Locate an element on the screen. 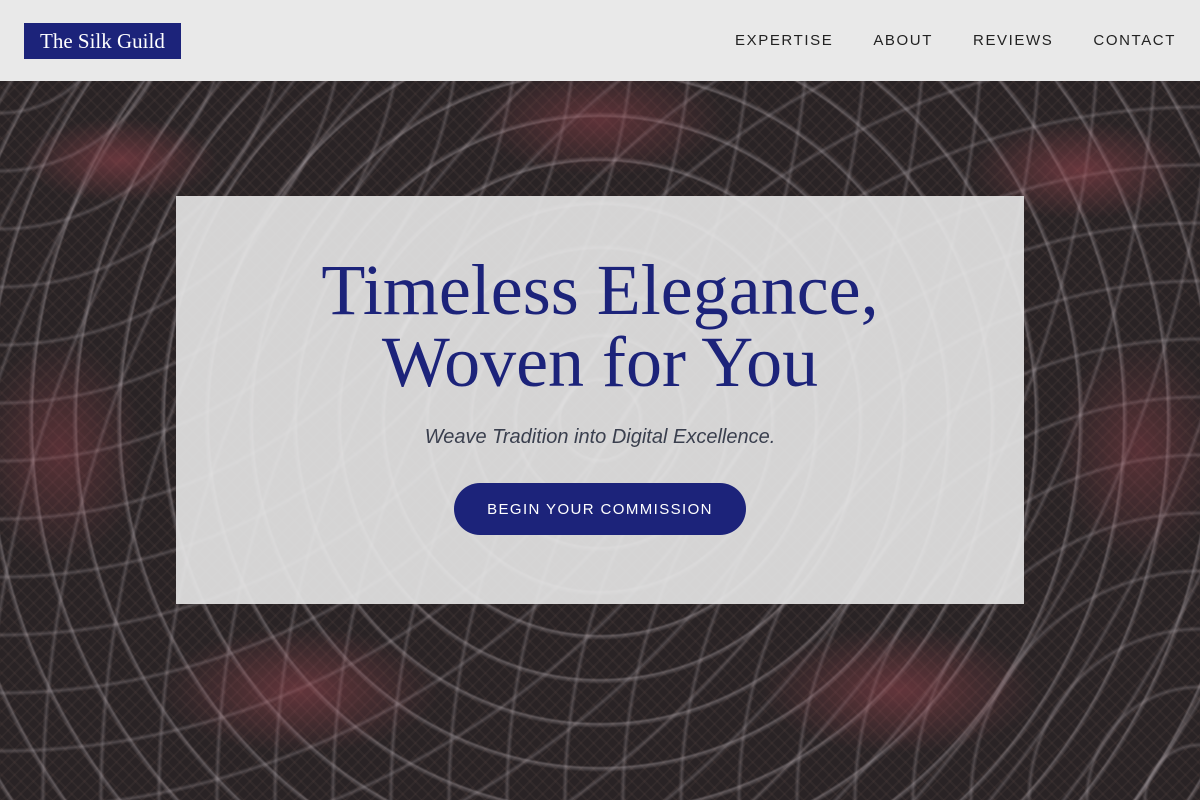  nav-link-about: ABOUT is located at coordinates (903, 40).